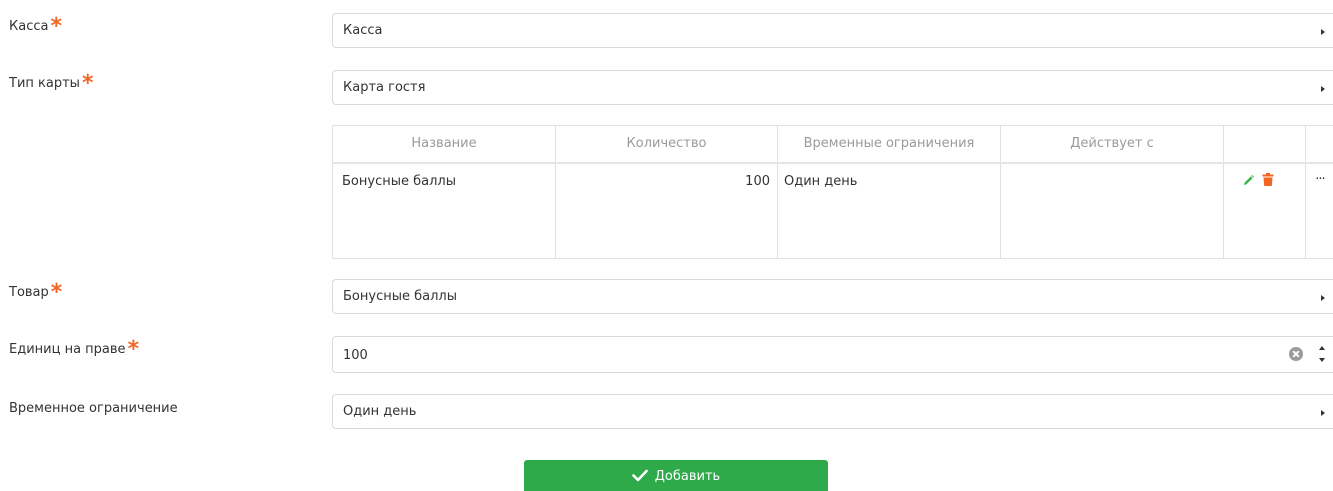 Image resolution: width=1333 pixels, height=491 pixels. I want to click on clear-icon, so click(1296, 354).